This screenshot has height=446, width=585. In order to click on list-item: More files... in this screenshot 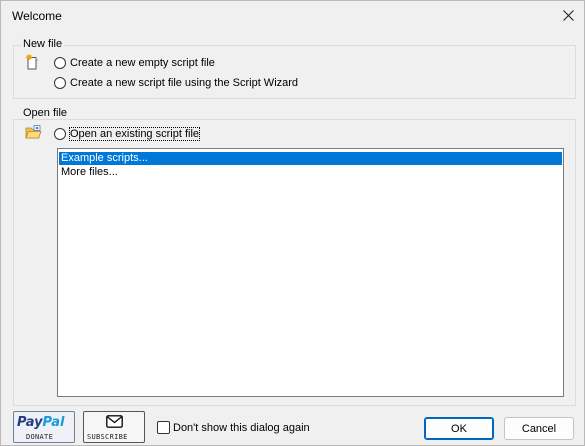, I will do `click(310, 172)`.